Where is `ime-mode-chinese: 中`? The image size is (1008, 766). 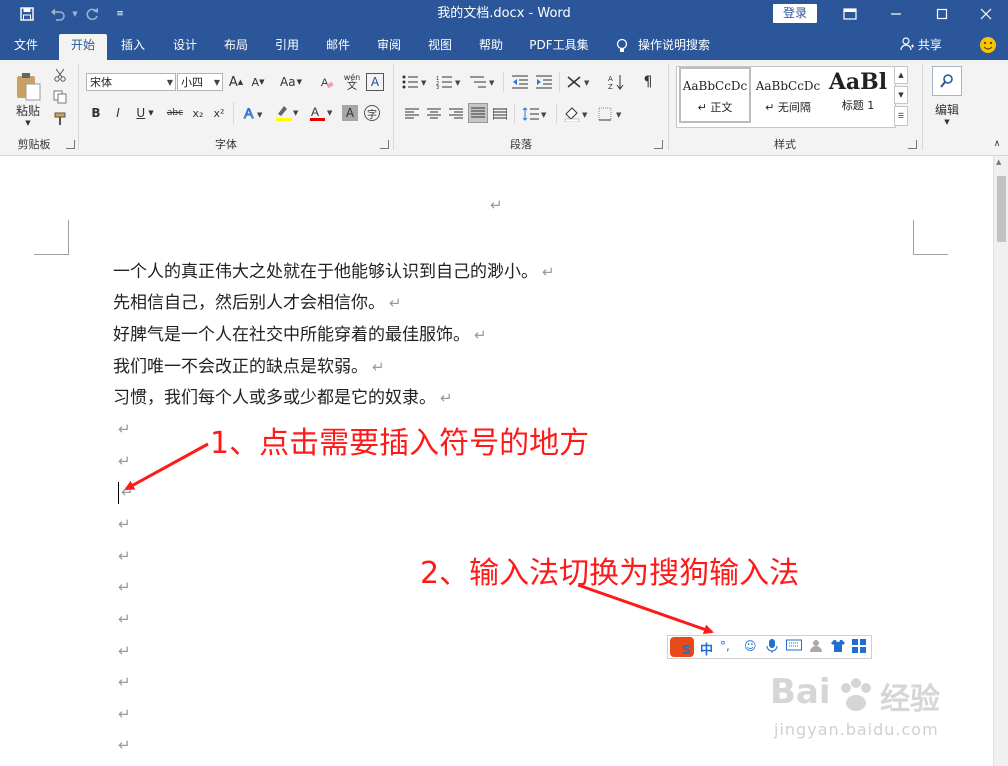
ime-mode-chinese: 中 is located at coordinates (706, 648).